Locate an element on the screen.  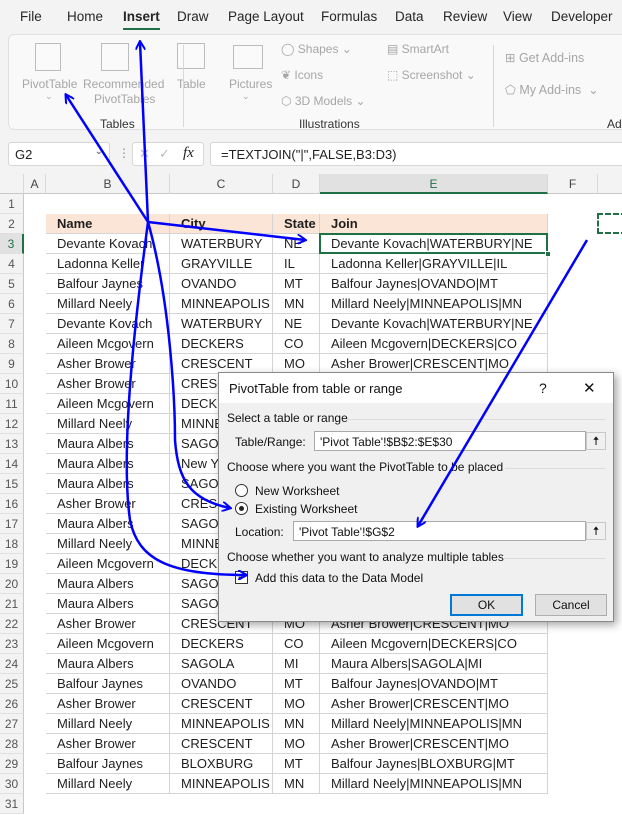
arrow-to-location is located at coordinates (503, 382).